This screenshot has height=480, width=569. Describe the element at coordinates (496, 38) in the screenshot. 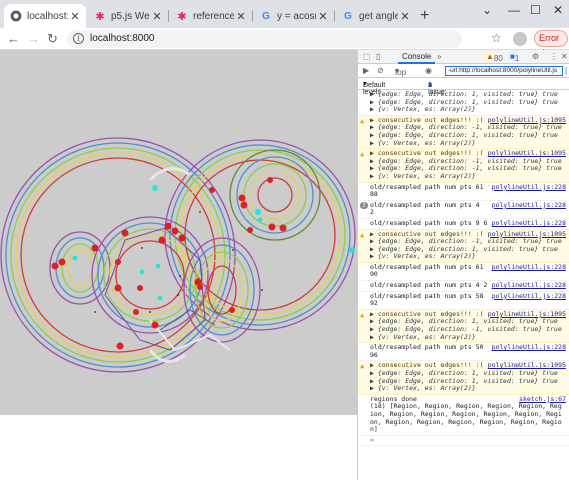

I see `bookmark-star-icon: ☆` at that location.